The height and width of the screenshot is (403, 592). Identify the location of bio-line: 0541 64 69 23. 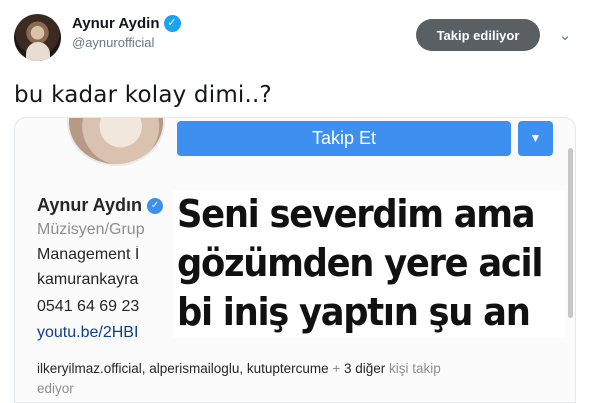
(88, 306).